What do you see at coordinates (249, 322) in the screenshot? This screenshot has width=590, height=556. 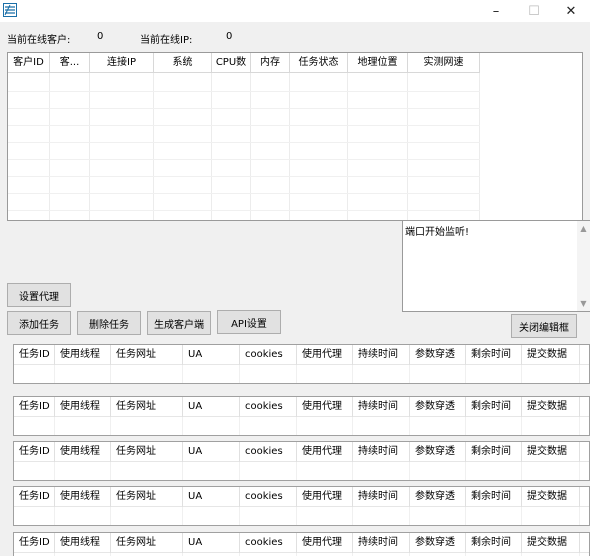 I see `api-settings-button: API设置` at bounding box center [249, 322].